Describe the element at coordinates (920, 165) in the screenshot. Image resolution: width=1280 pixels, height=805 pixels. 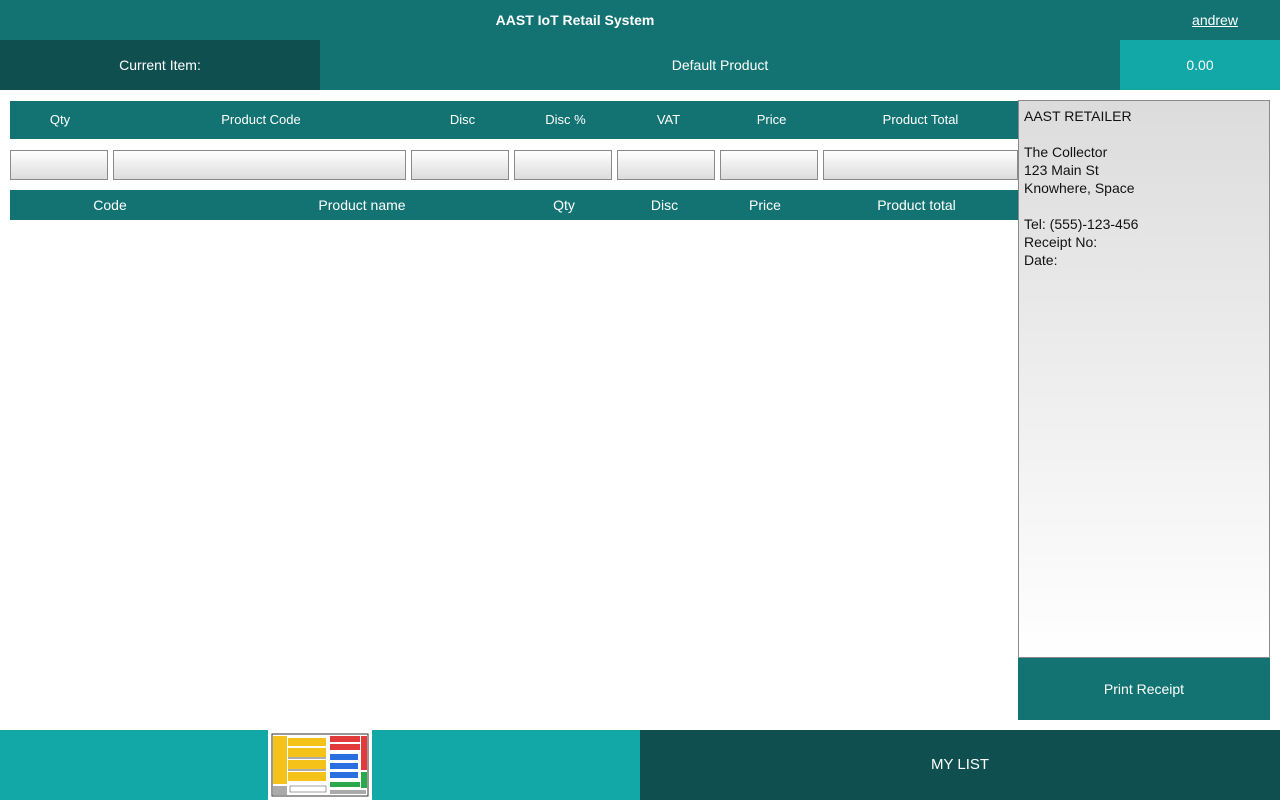
I see `product-total-input` at that location.